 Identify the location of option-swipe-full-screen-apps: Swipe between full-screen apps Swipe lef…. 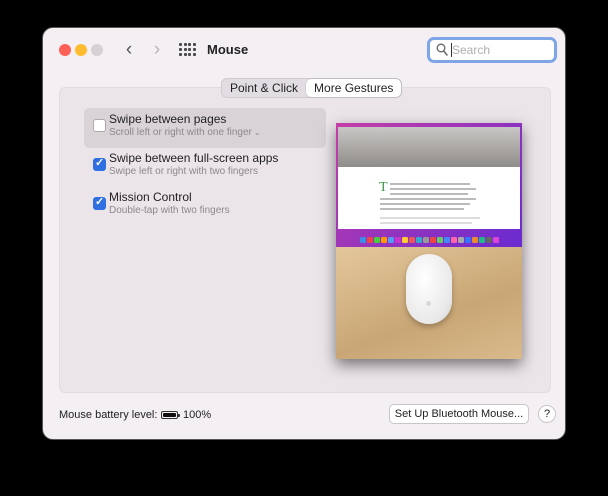
(205, 167).